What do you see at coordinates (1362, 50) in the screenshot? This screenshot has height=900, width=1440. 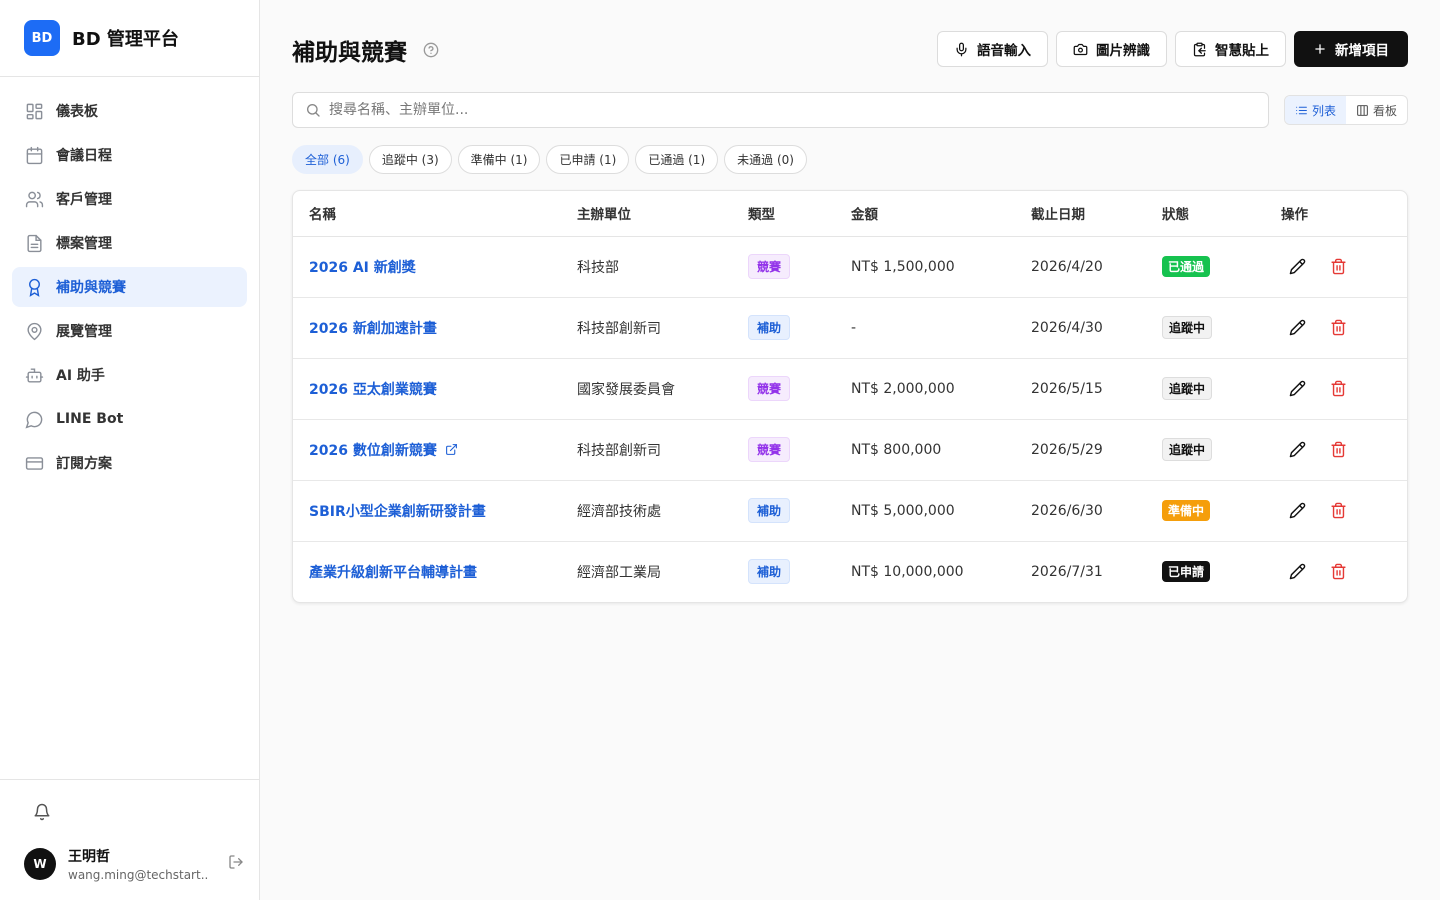 I see `add-item-label: 新增項目` at bounding box center [1362, 50].